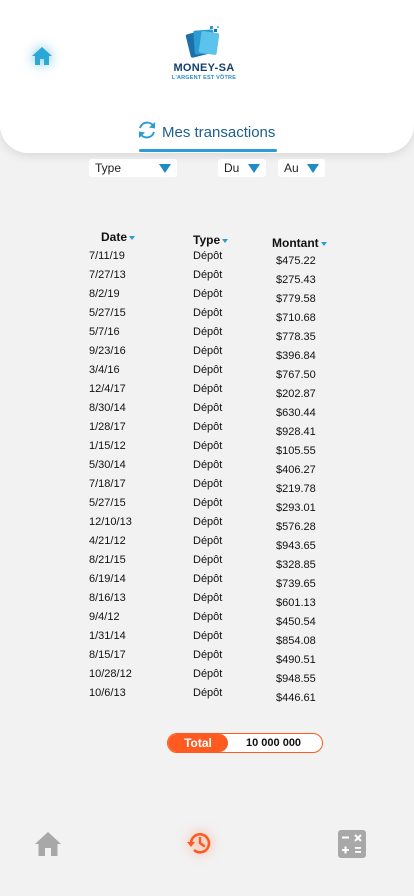 The image size is (414, 896). I want to click on history-icon, so click(200, 847).